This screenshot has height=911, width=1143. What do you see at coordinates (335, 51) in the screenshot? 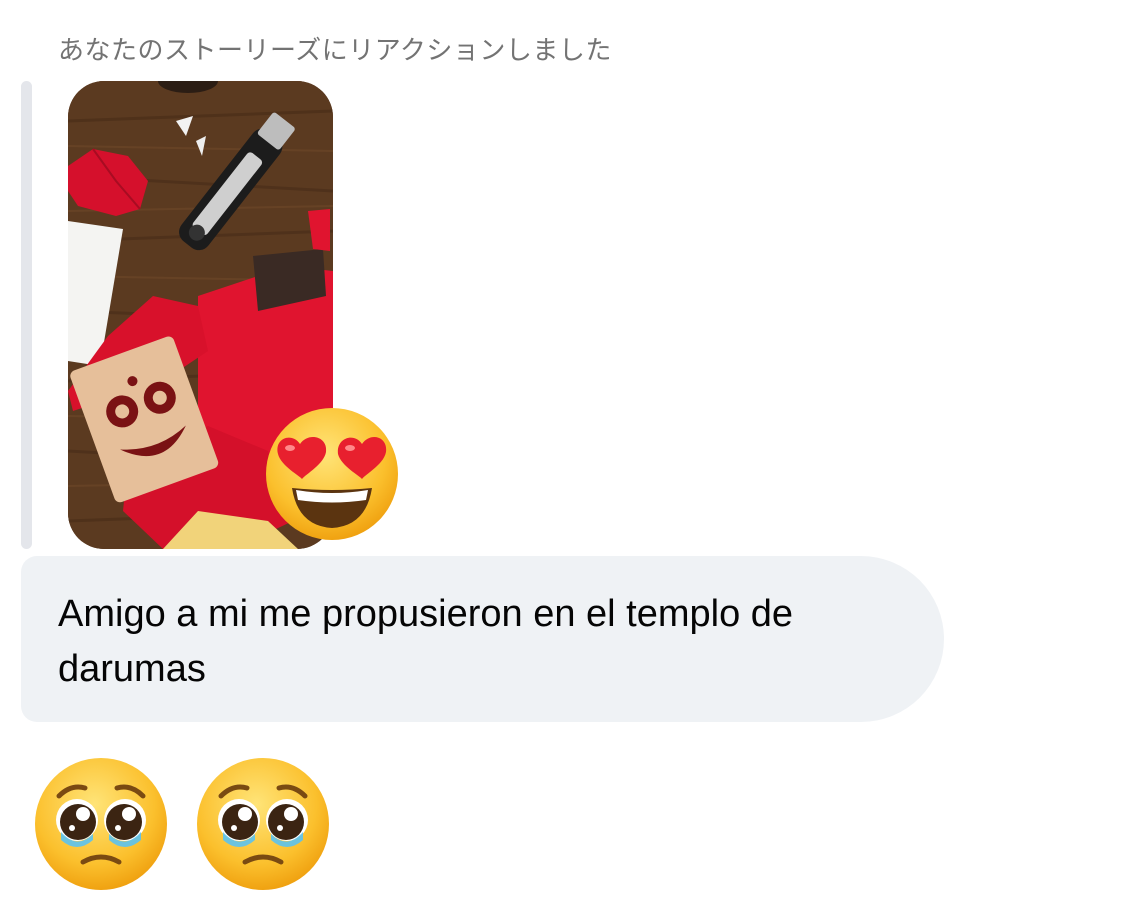
I see `reaction-caption: あなたのストーリーズにリアクションしました` at bounding box center [335, 51].